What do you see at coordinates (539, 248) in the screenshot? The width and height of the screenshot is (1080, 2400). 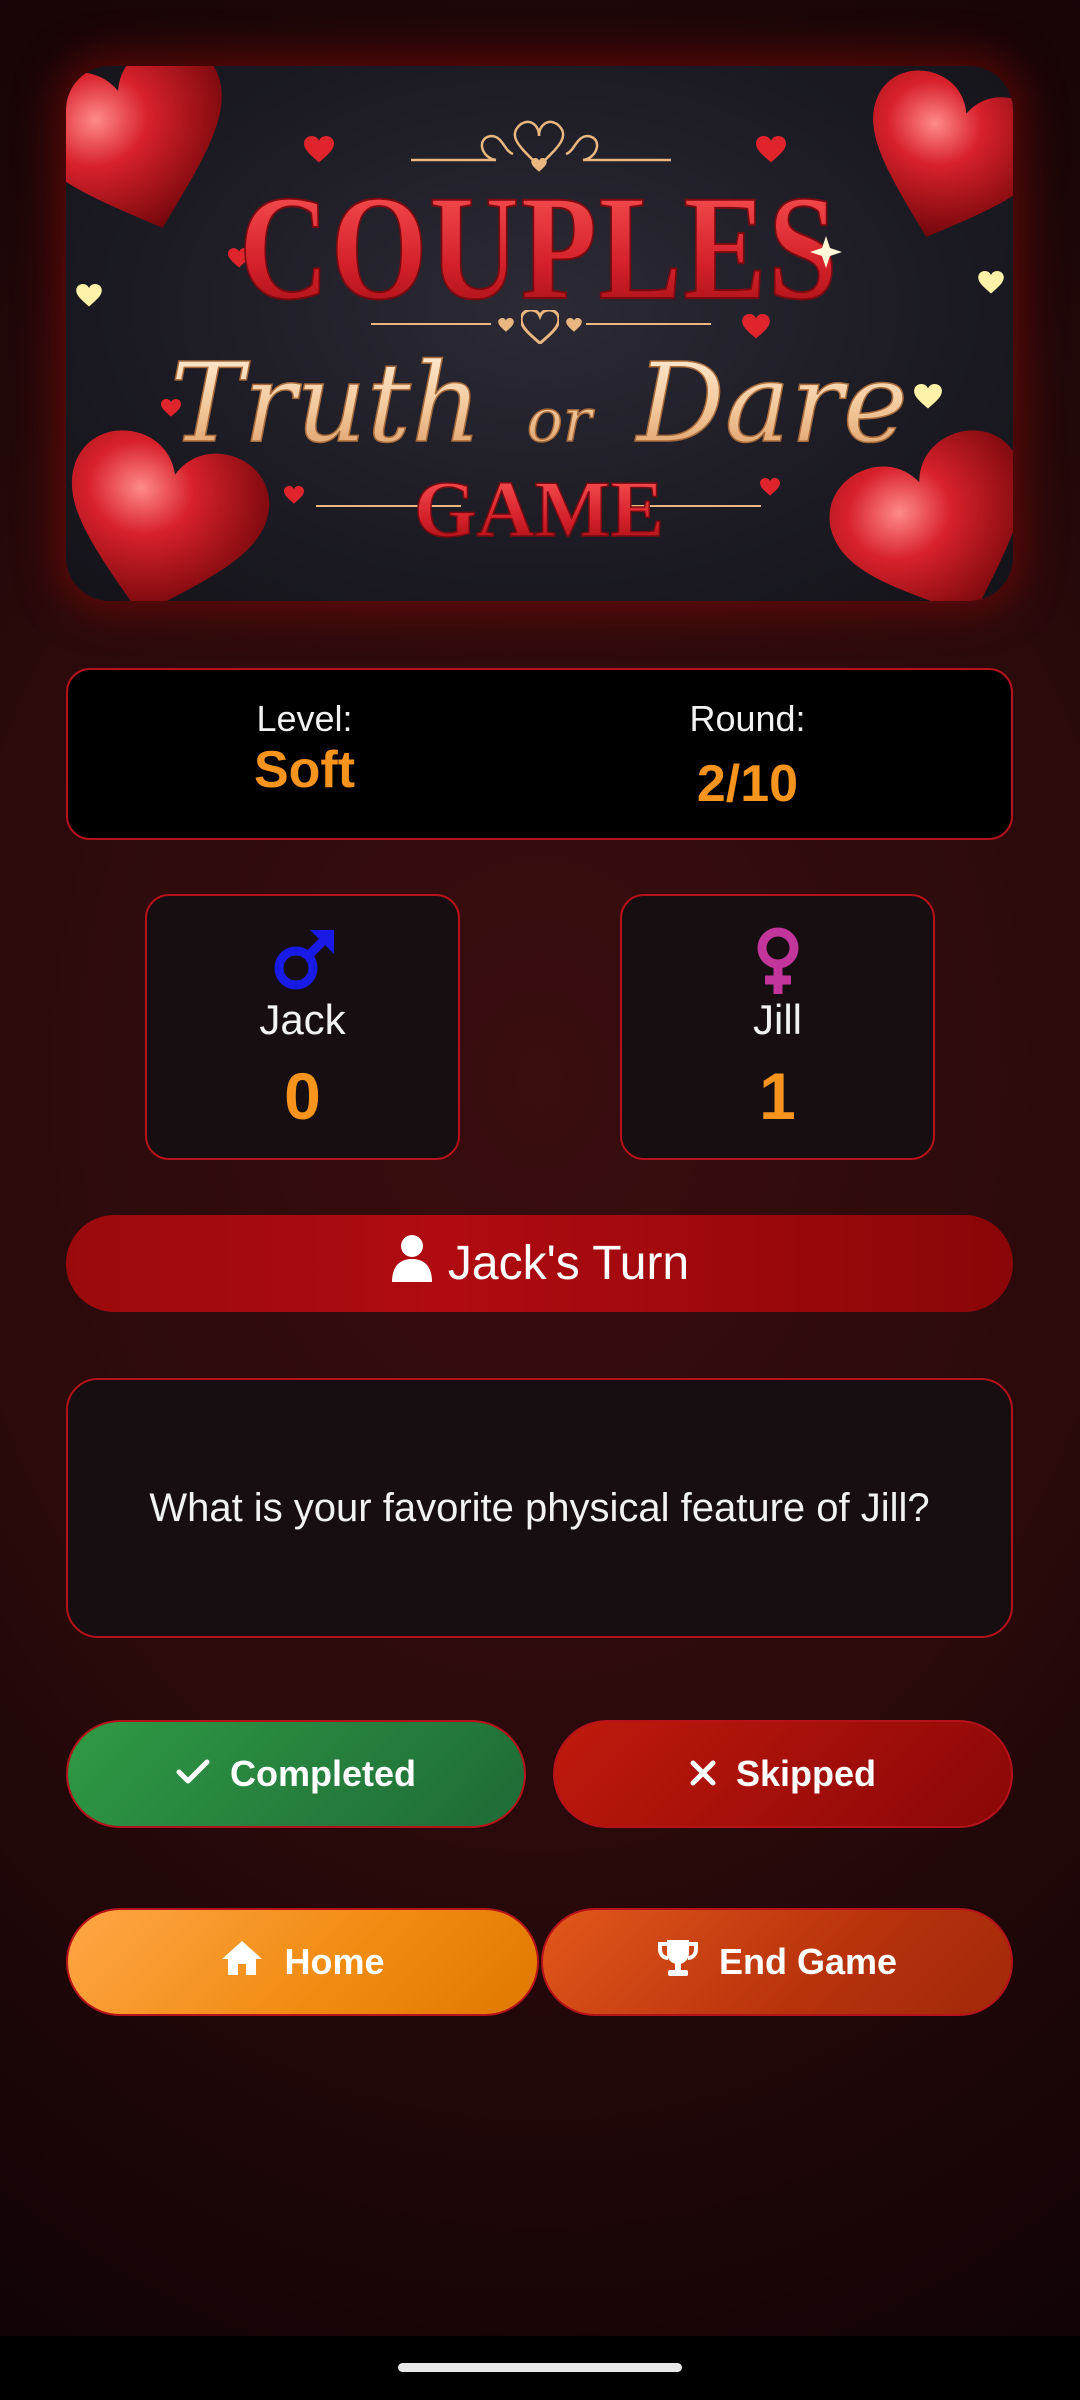 I see `banner-title-line1: COUPLES` at bounding box center [539, 248].